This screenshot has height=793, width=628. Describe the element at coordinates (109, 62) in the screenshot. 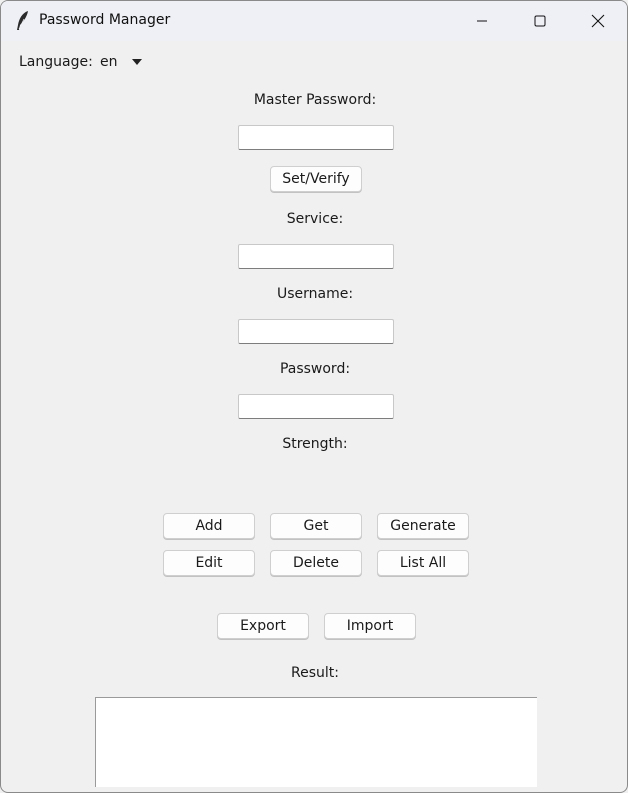

I see `language-value: en` at that location.